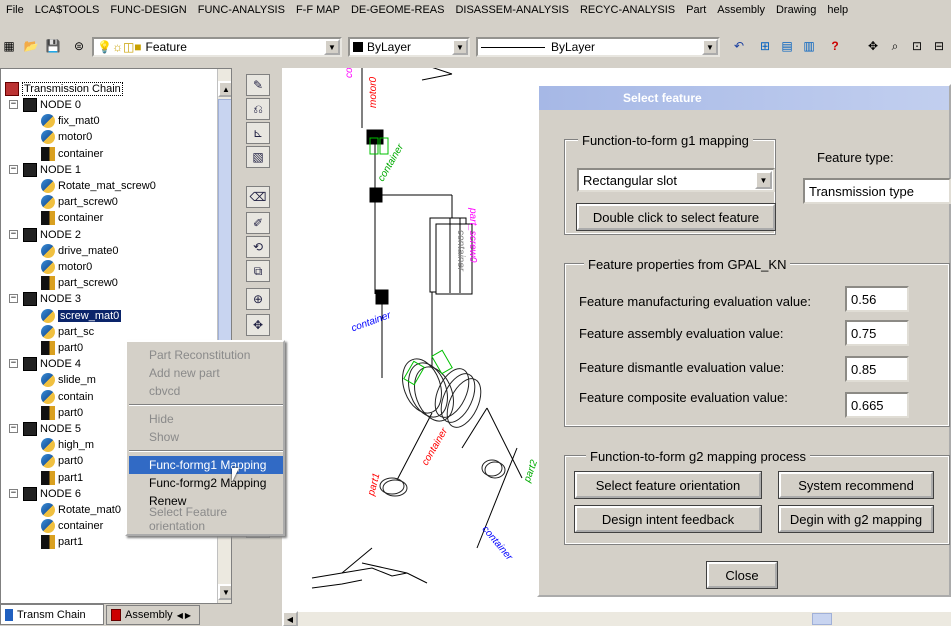 Image resolution: width=951 pixels, height=626 pixels. What do you see at coordinates (64, 89) in the screenshot?
I see `tree-root: Transmission Chain` at bounding box center [64, 89].